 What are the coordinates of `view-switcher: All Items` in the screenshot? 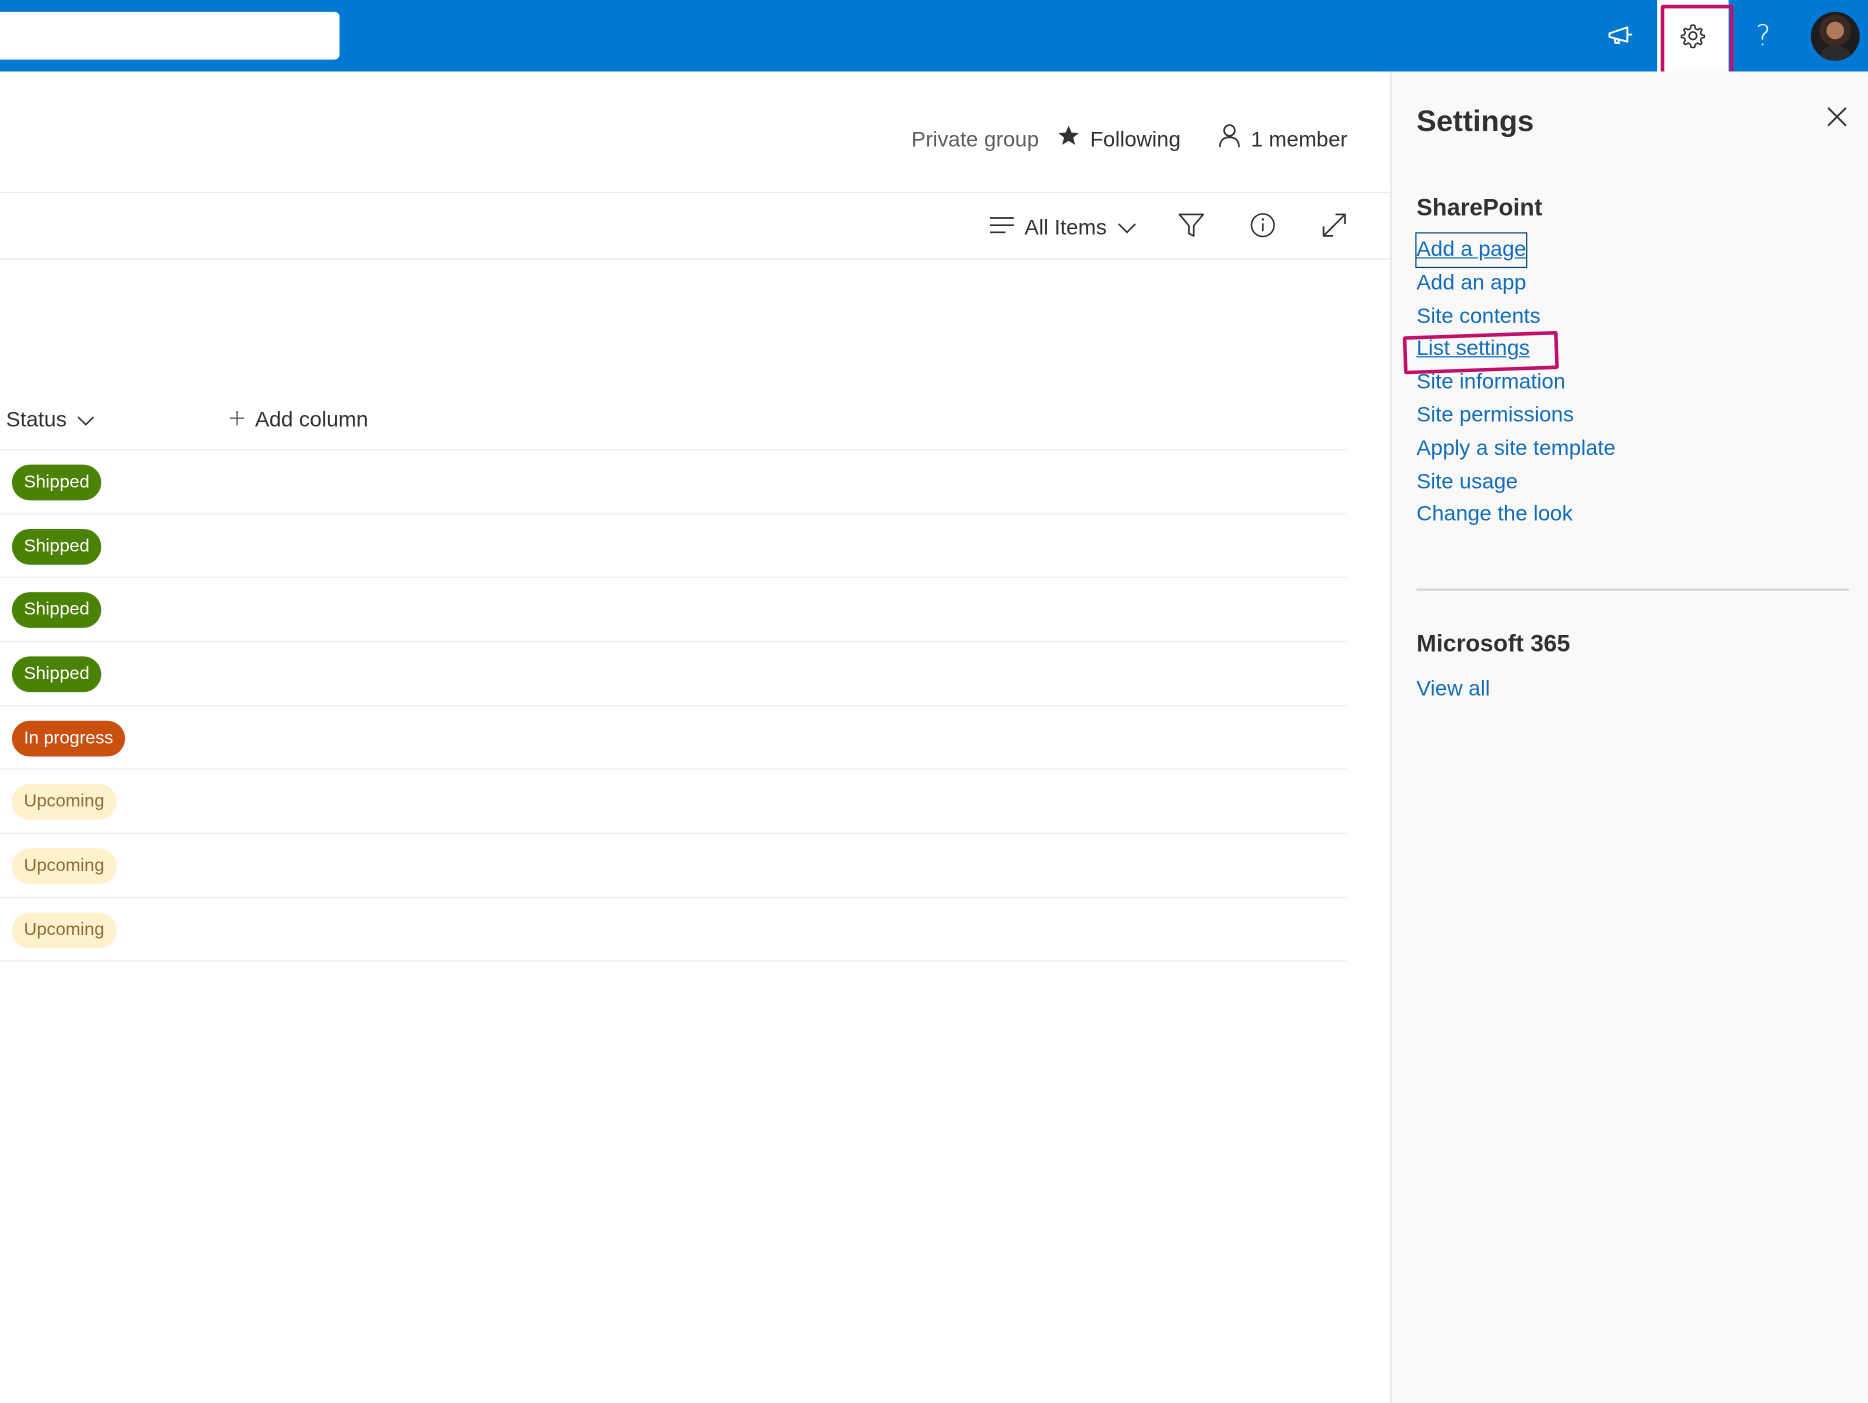 It's located at (1063, 228).